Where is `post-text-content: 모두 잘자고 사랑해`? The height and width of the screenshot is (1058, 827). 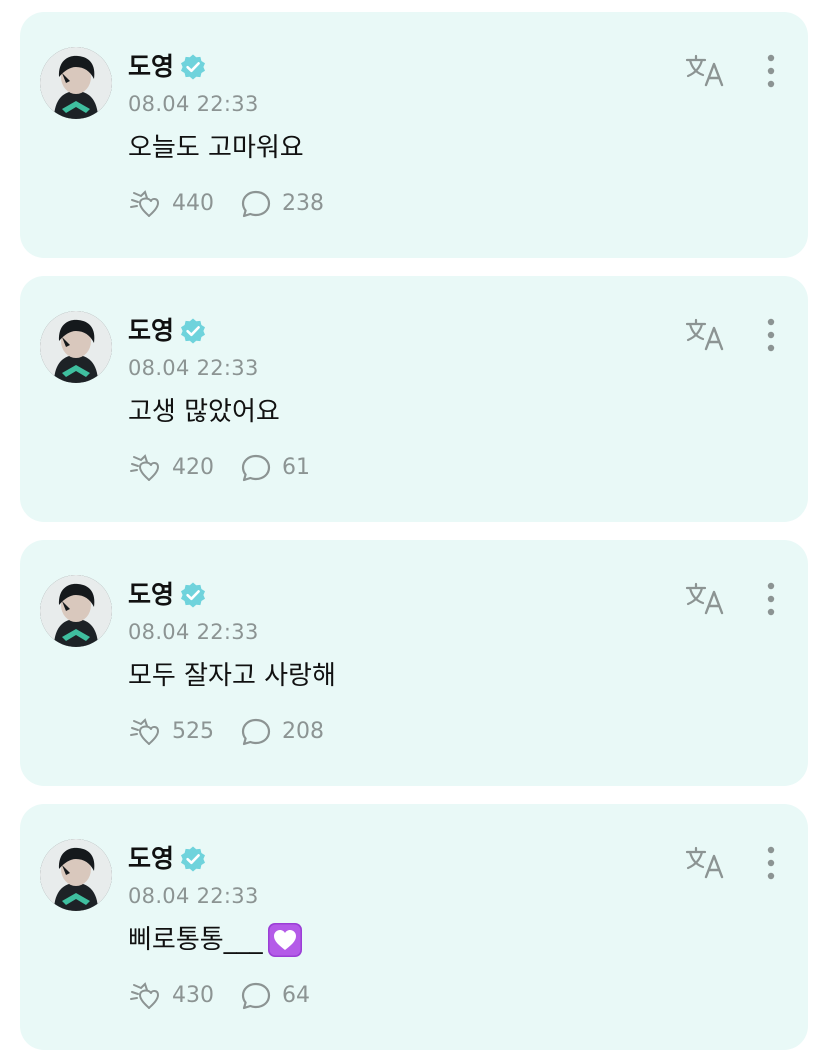
post-text-content: 모두 잘자고 사랑해 is located at coordinates (232, 676).